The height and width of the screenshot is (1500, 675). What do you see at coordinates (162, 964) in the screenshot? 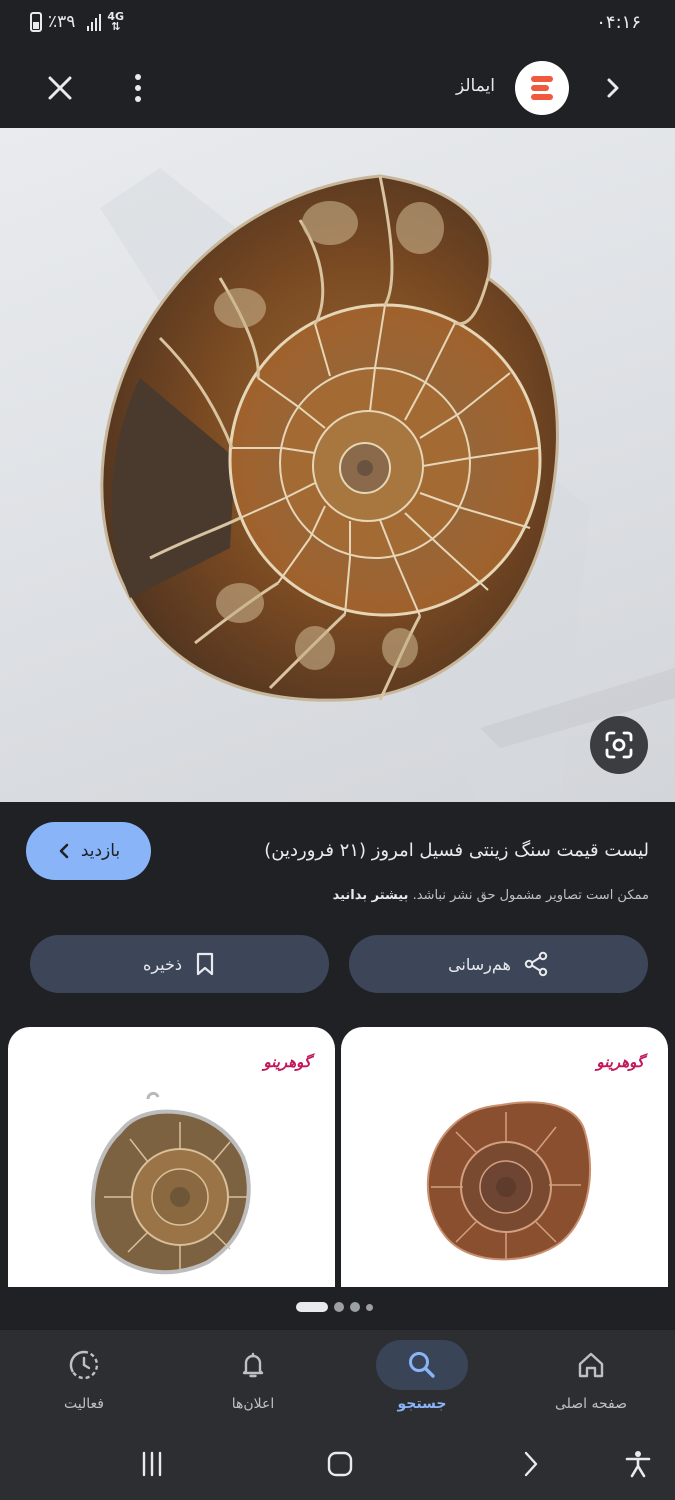
I see `save-label: ذخیره` at bounding box center [162, 964].